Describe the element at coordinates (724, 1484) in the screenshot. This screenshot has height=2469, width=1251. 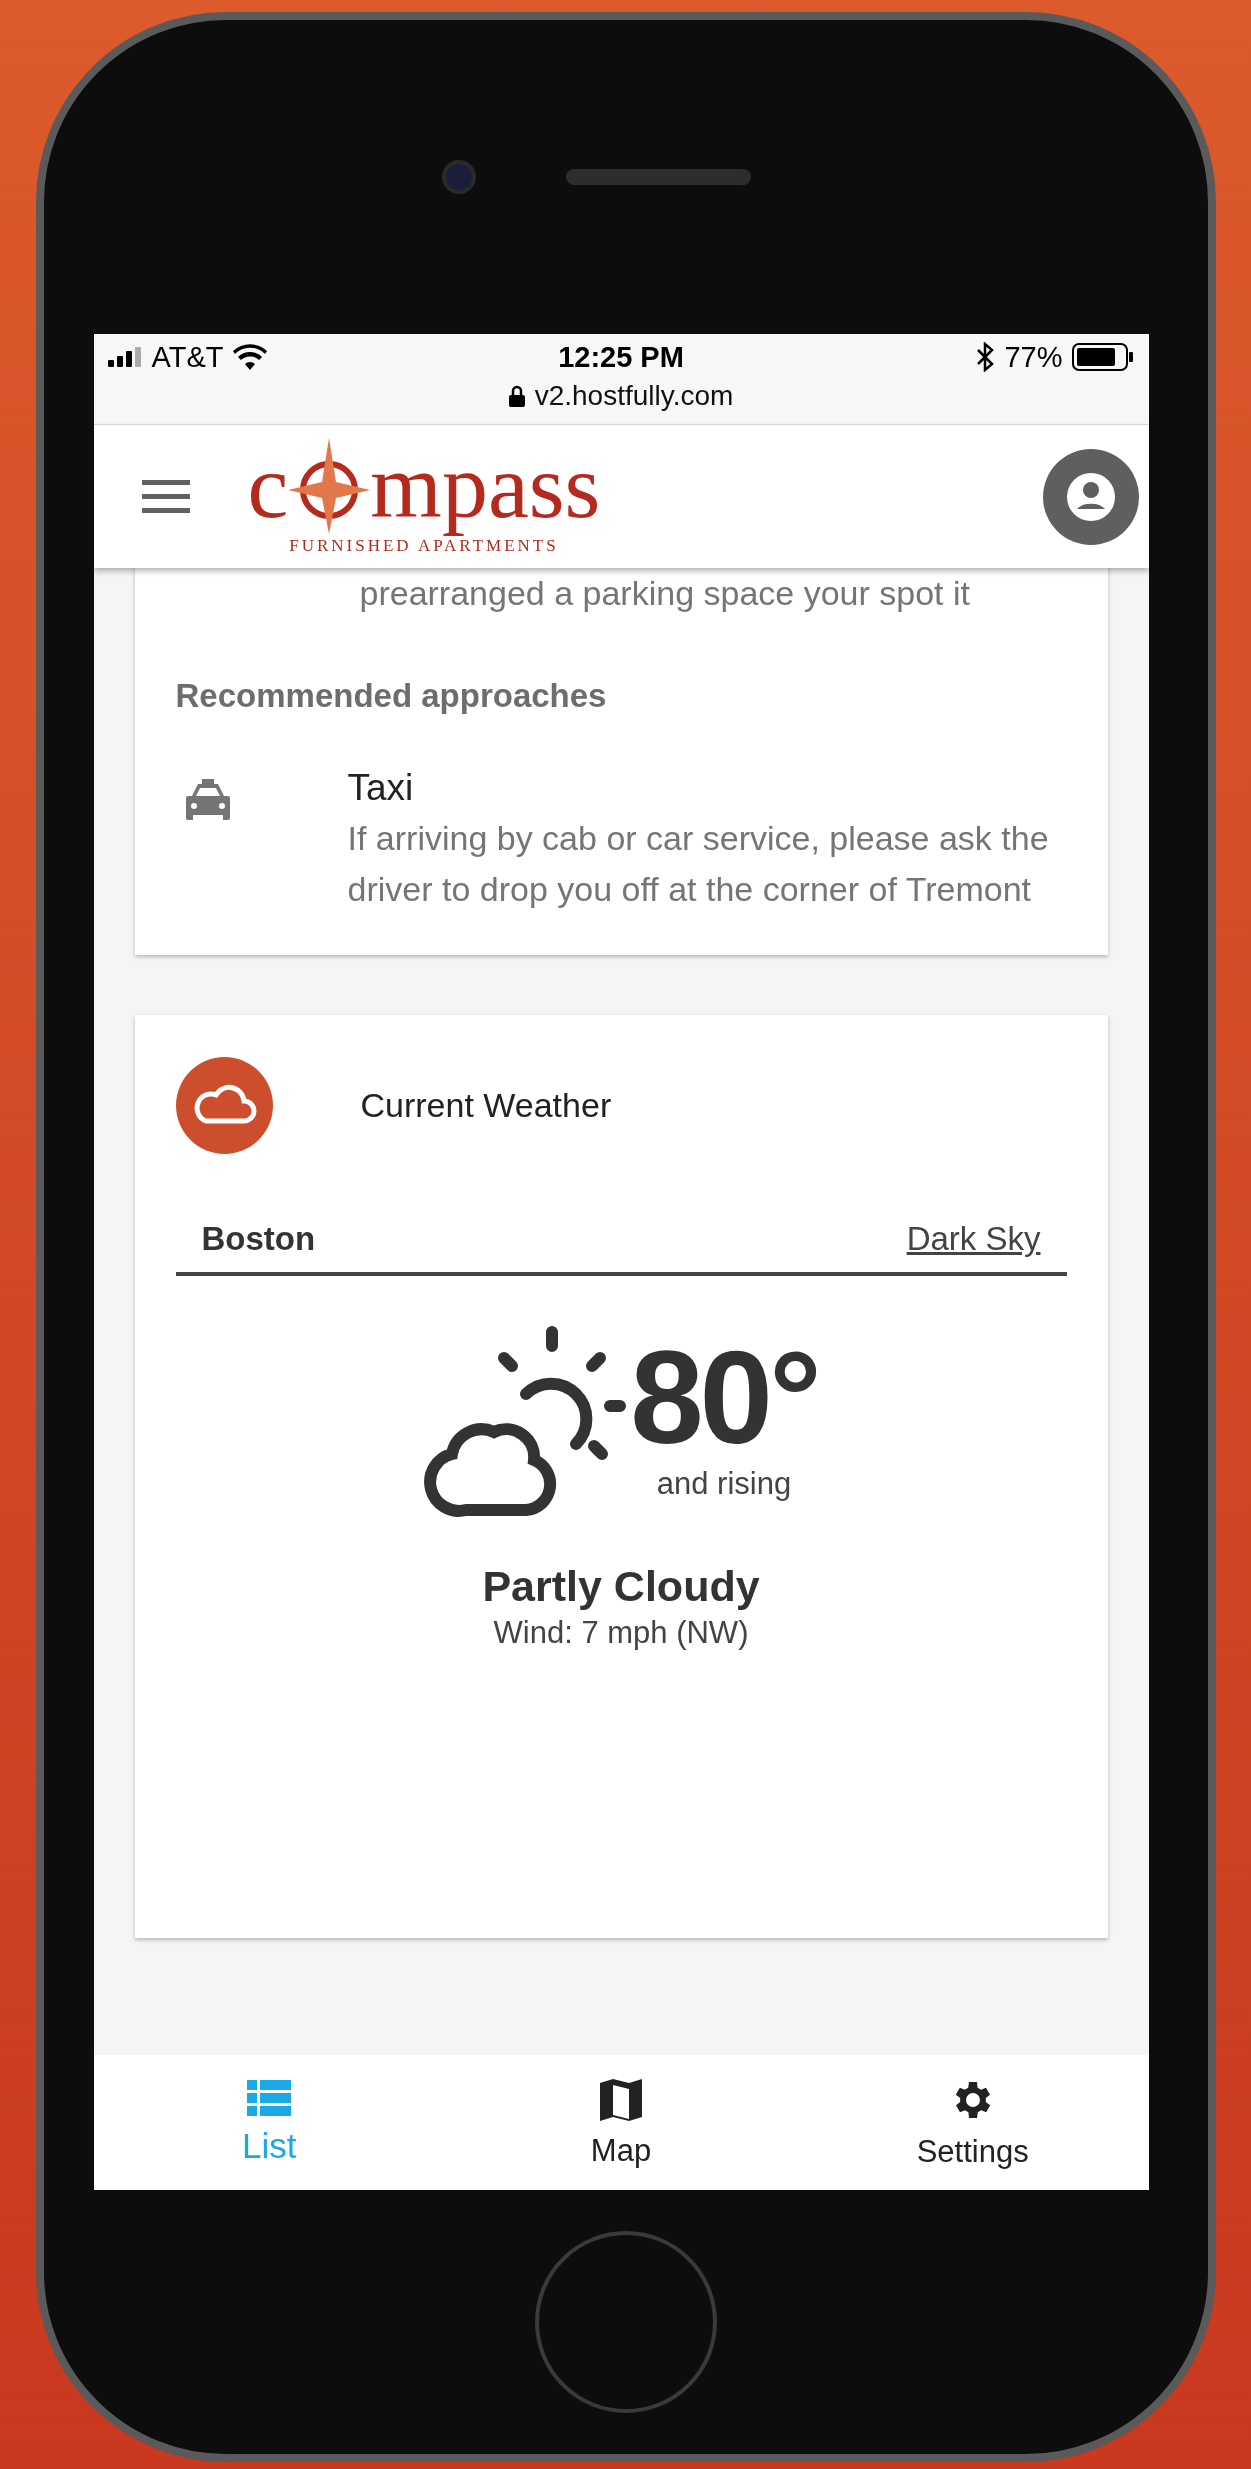
I see `temperature-trend: and rising` at that location.